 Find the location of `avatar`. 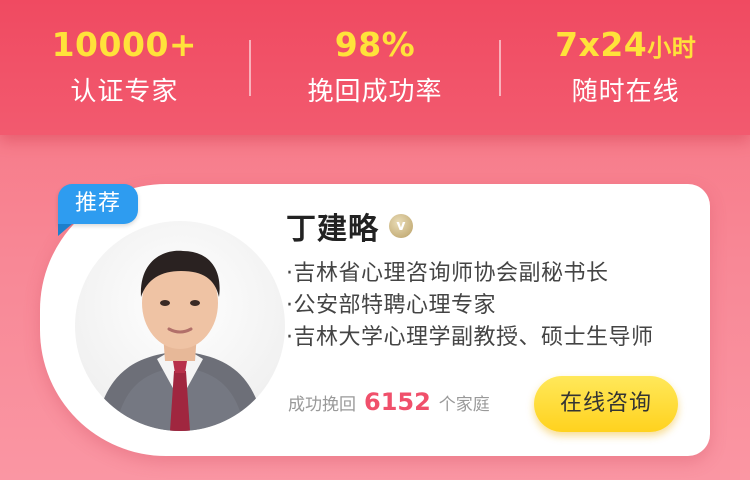

avatar is located at coordinates (180, 326).